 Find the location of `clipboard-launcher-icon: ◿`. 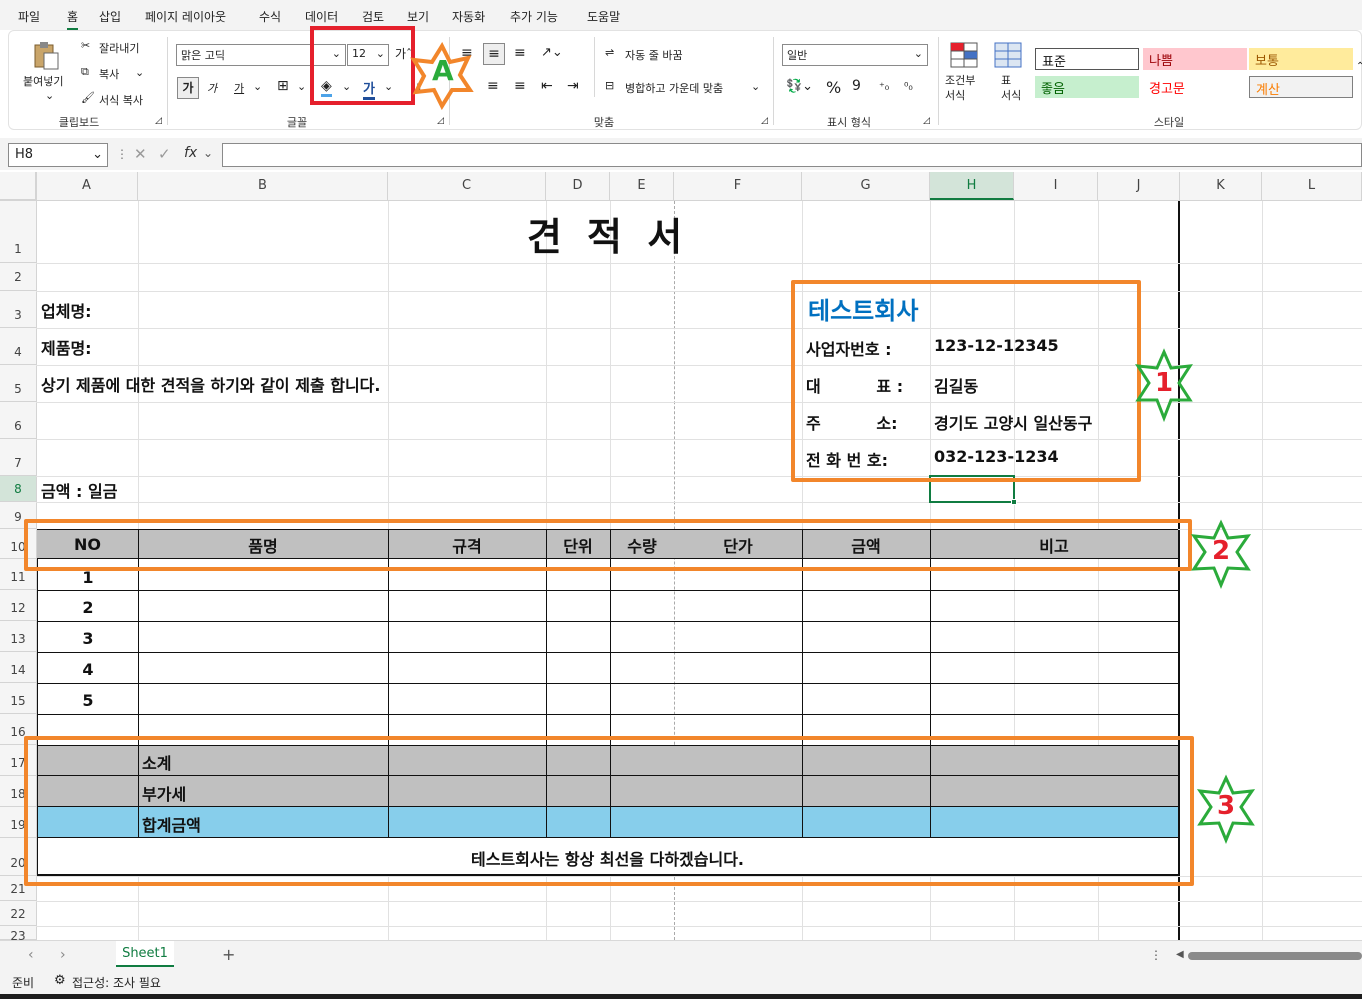

clipboard-launcher-icon: ◿ is located at coordinates (158, 121).